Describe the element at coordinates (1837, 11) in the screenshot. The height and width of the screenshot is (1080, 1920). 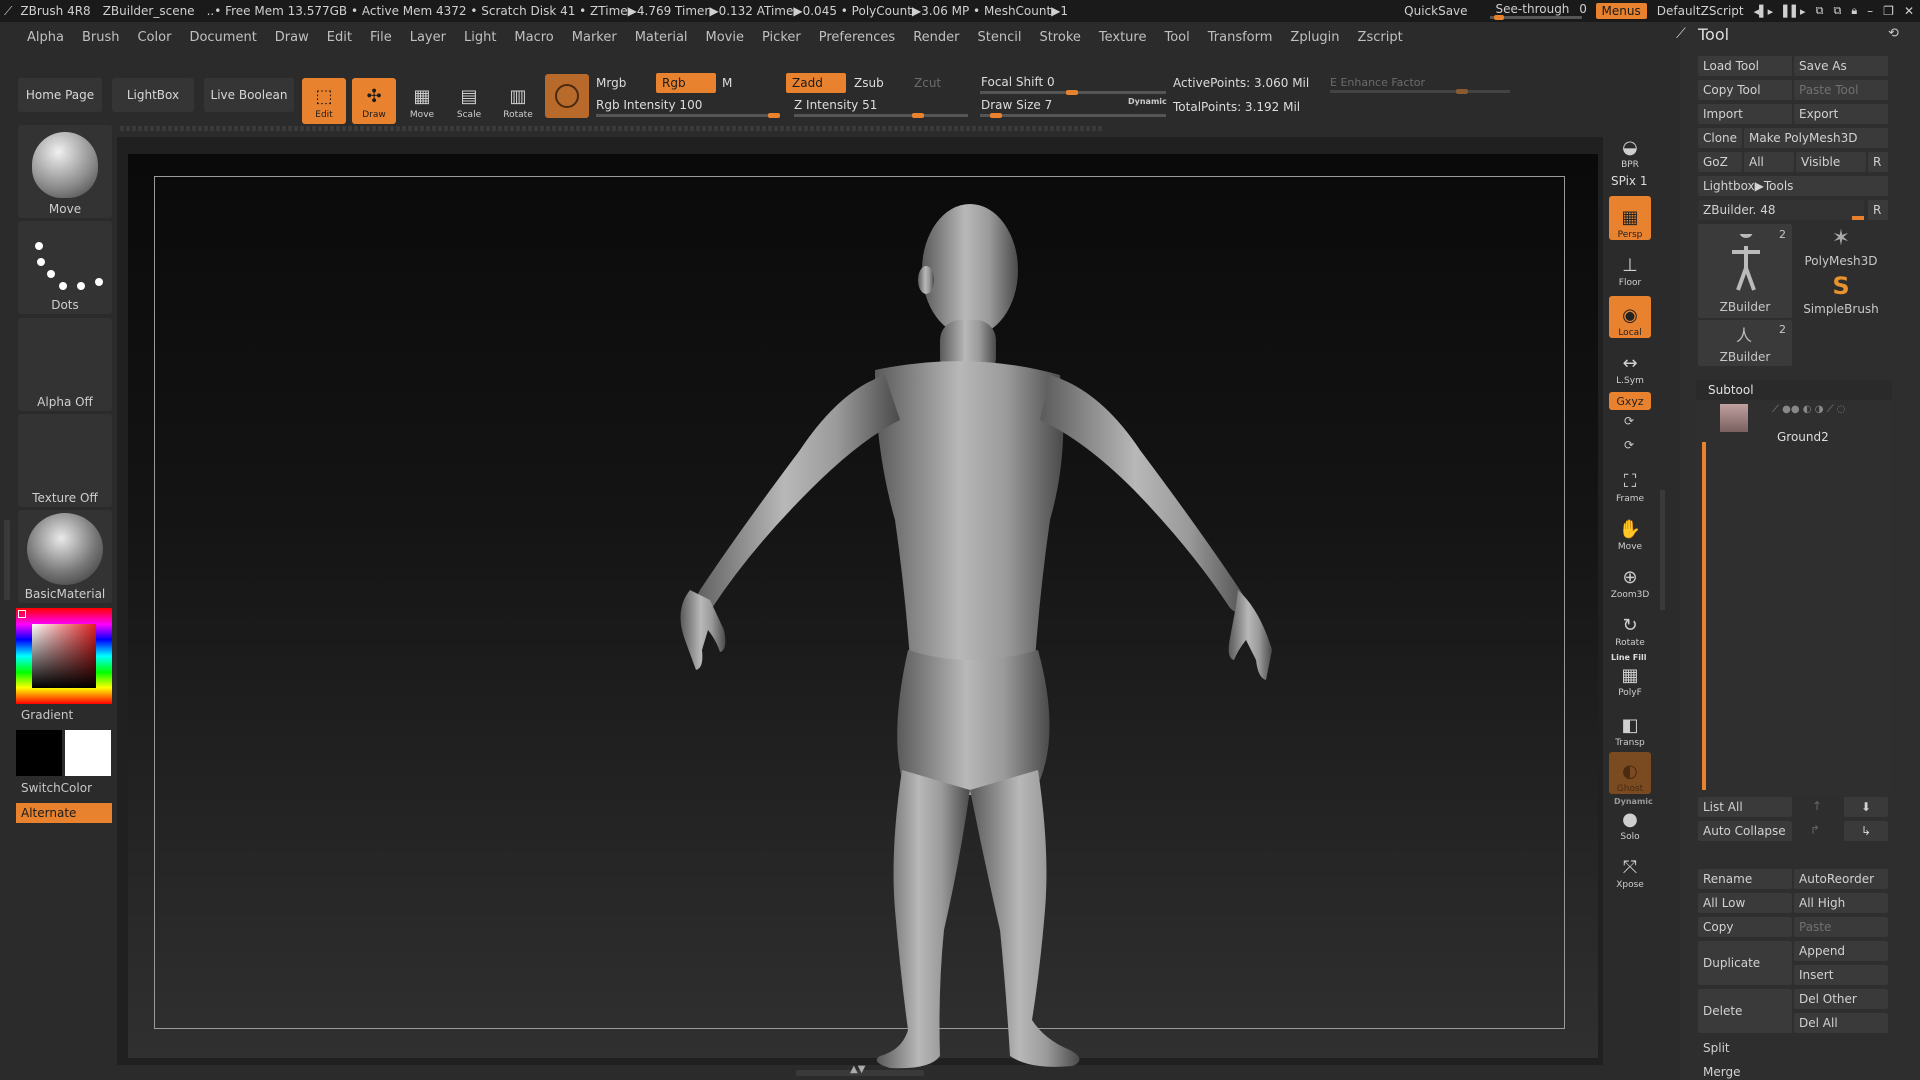
I see `window2-icon: ⧉` at that location.